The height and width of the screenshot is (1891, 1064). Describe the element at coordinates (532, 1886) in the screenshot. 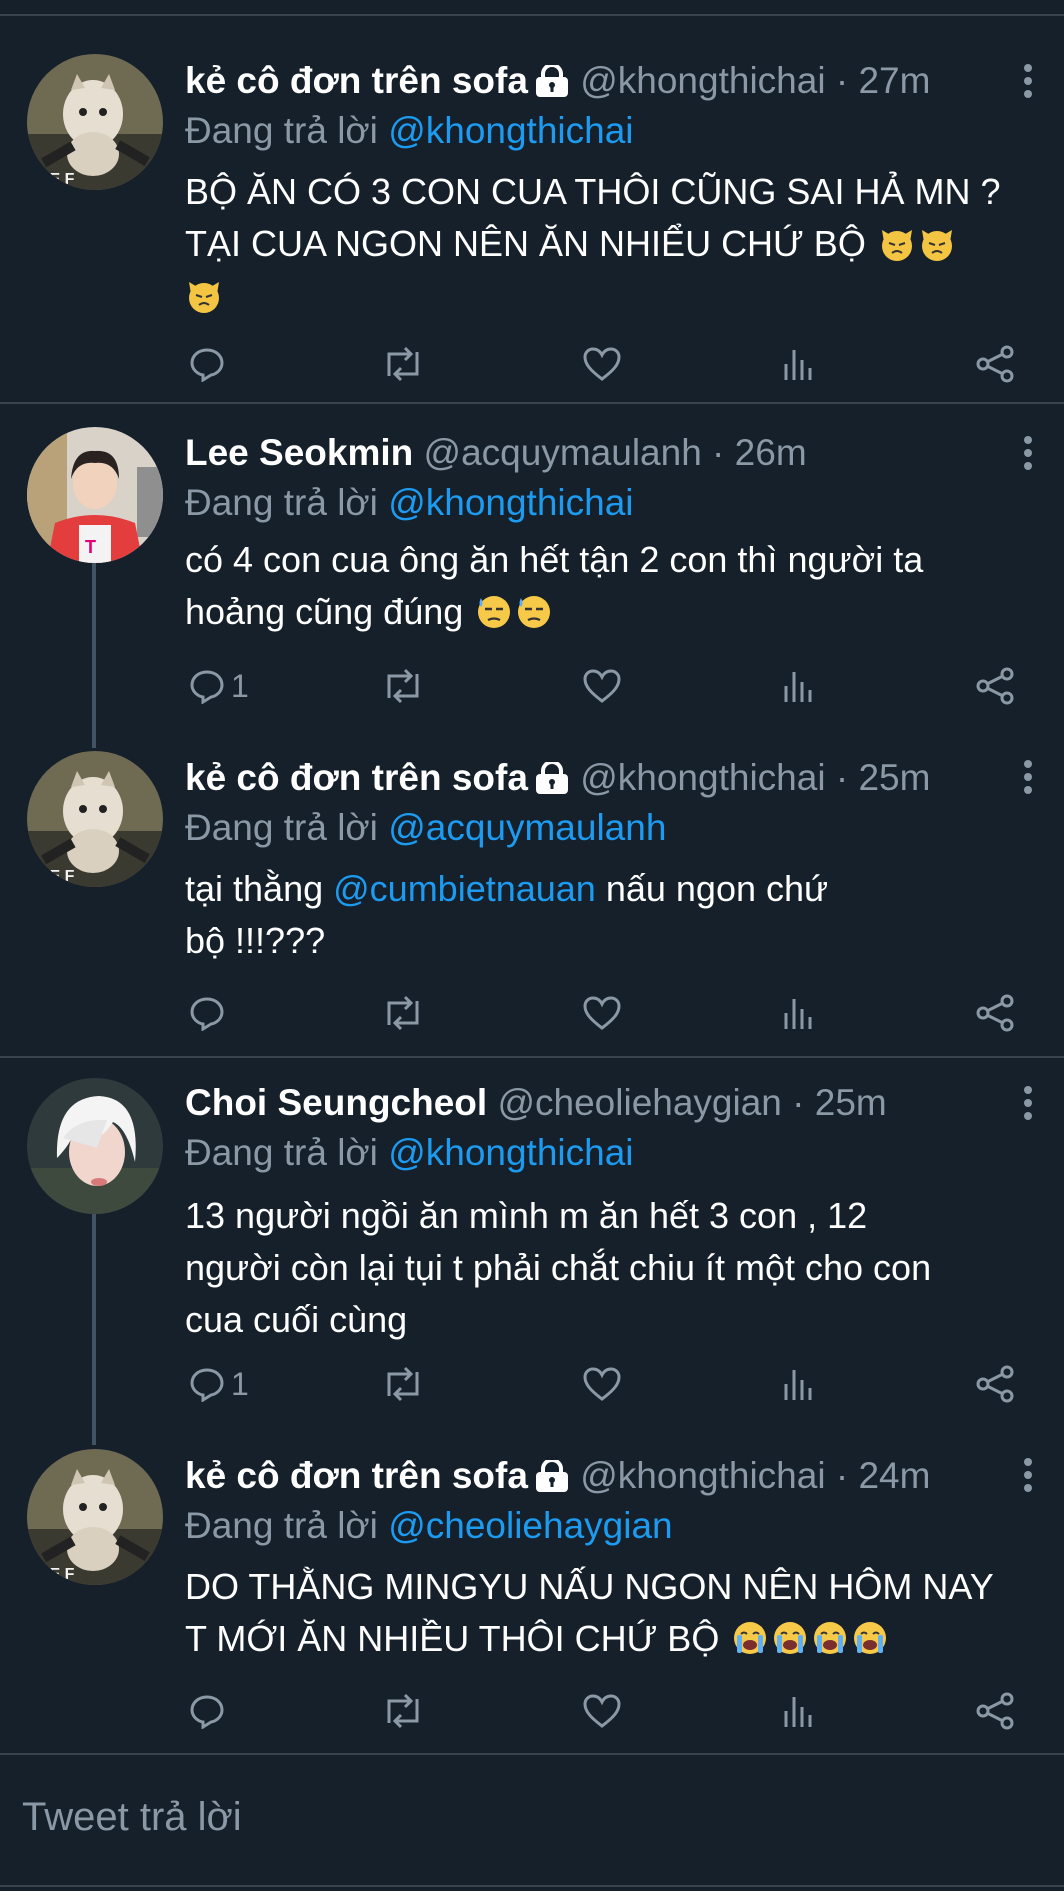

I see `composer-divider` at that location.